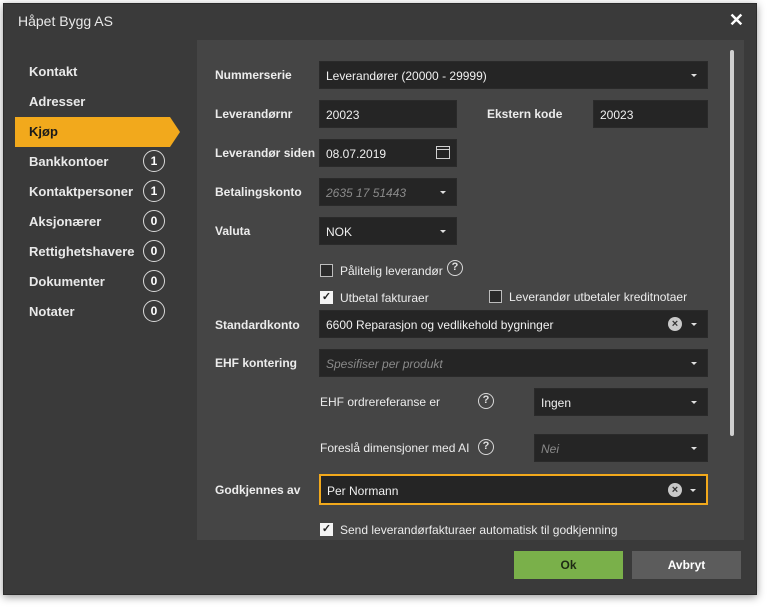 The image size is (769, 608). Describe the element at coordinates (253, 75) in the screenshot. I see `nummerserie-label: Nummerserie` at that location.